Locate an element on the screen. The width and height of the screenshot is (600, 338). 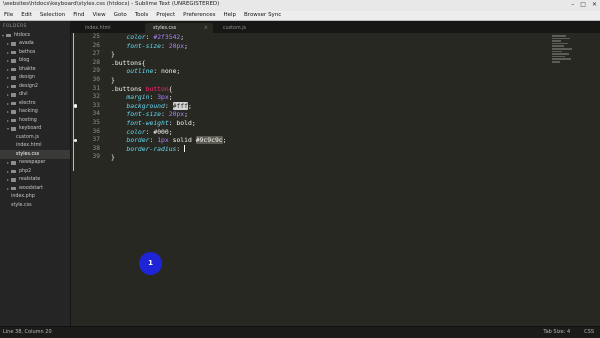
code-line-33: background: #fff; is located at coordinates (159, 105).